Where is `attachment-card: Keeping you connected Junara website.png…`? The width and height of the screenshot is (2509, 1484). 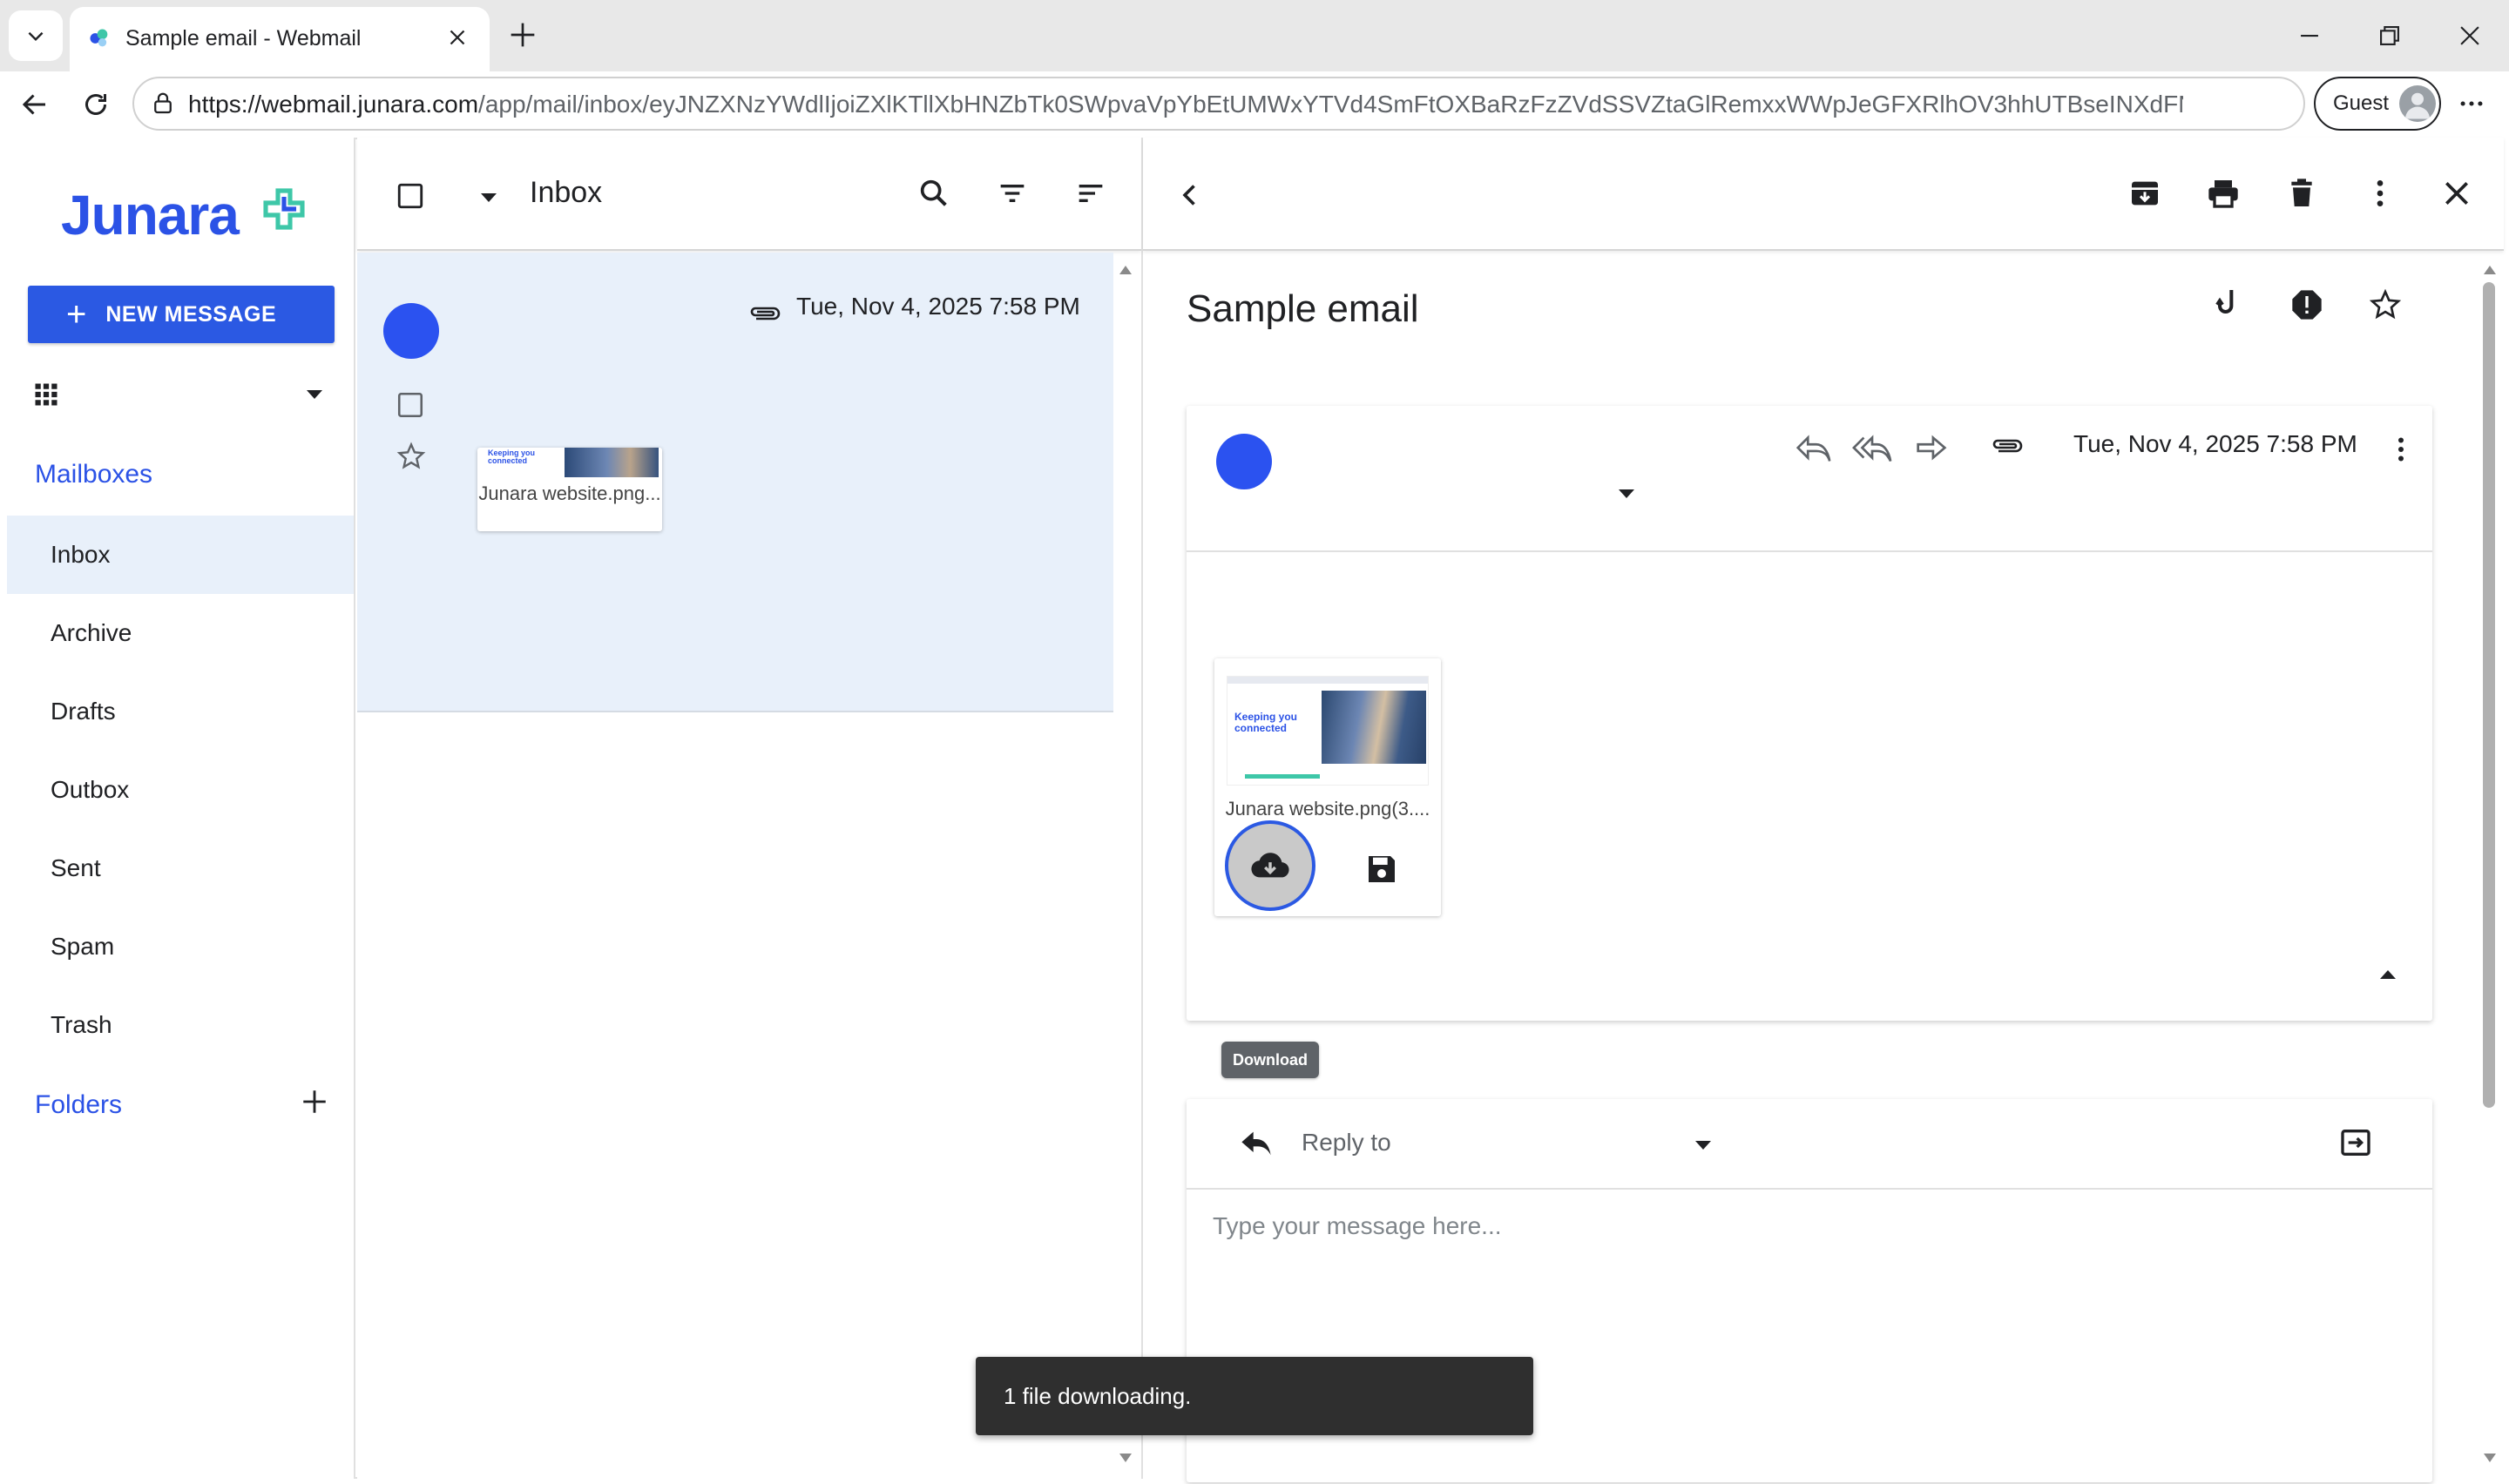 attachment-card: Keeping you connected Junara website.png… is located at coordinates (1327, 787).